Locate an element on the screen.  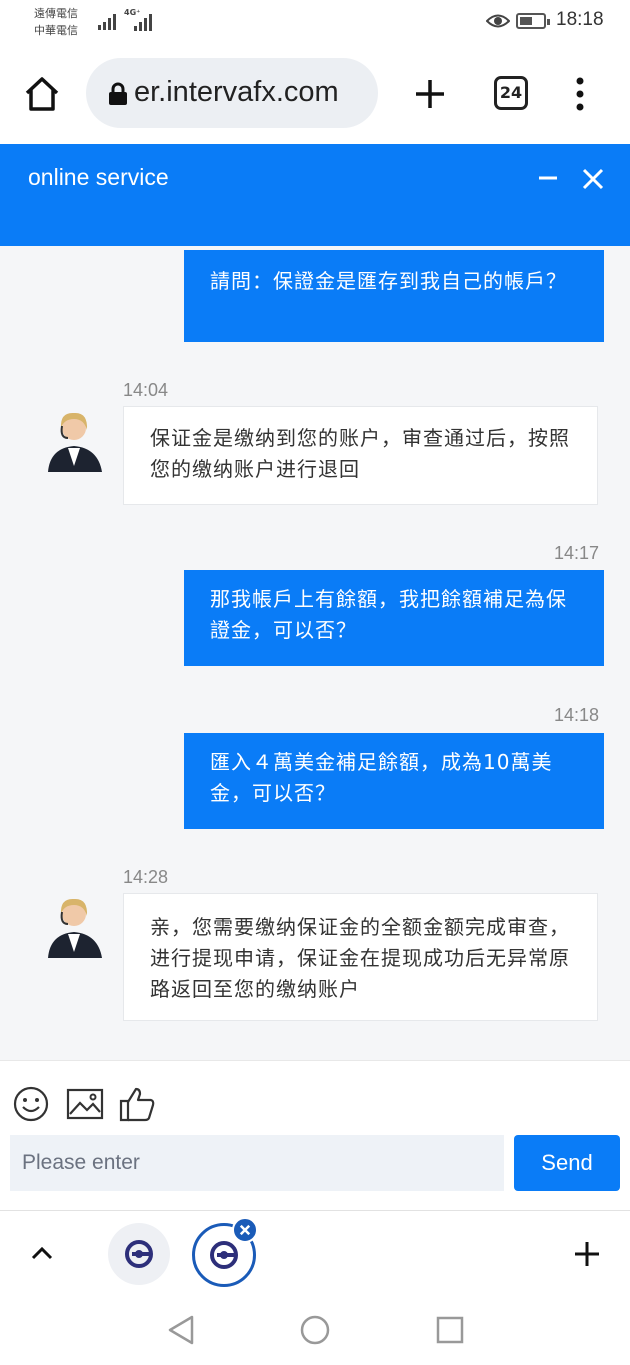
thumbs-up-icon is located at coordinates (137, 1104).